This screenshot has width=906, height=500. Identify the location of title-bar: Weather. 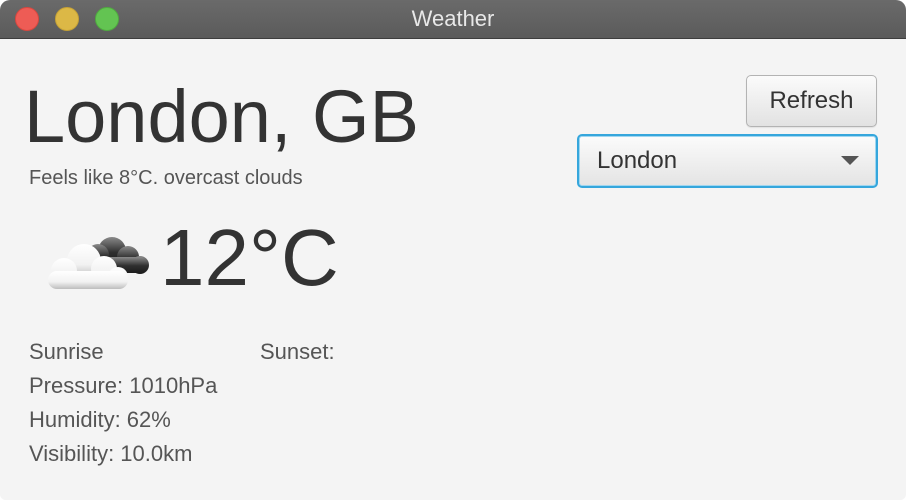
(453, 19).